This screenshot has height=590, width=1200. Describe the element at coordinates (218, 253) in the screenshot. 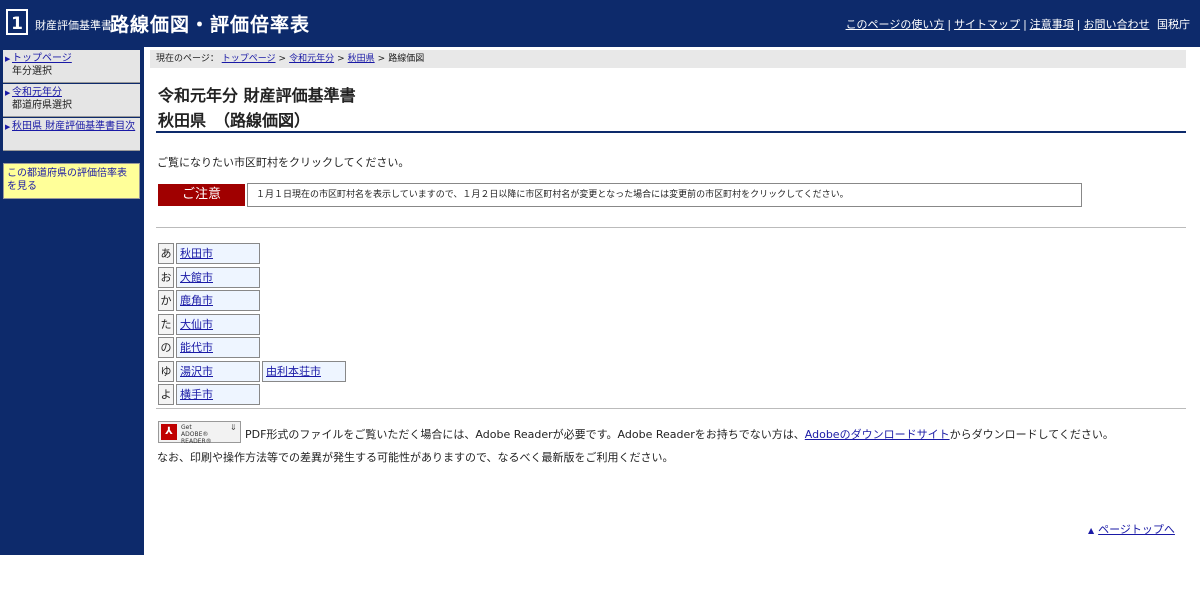

I see `city-link: 秋田市` at that location.